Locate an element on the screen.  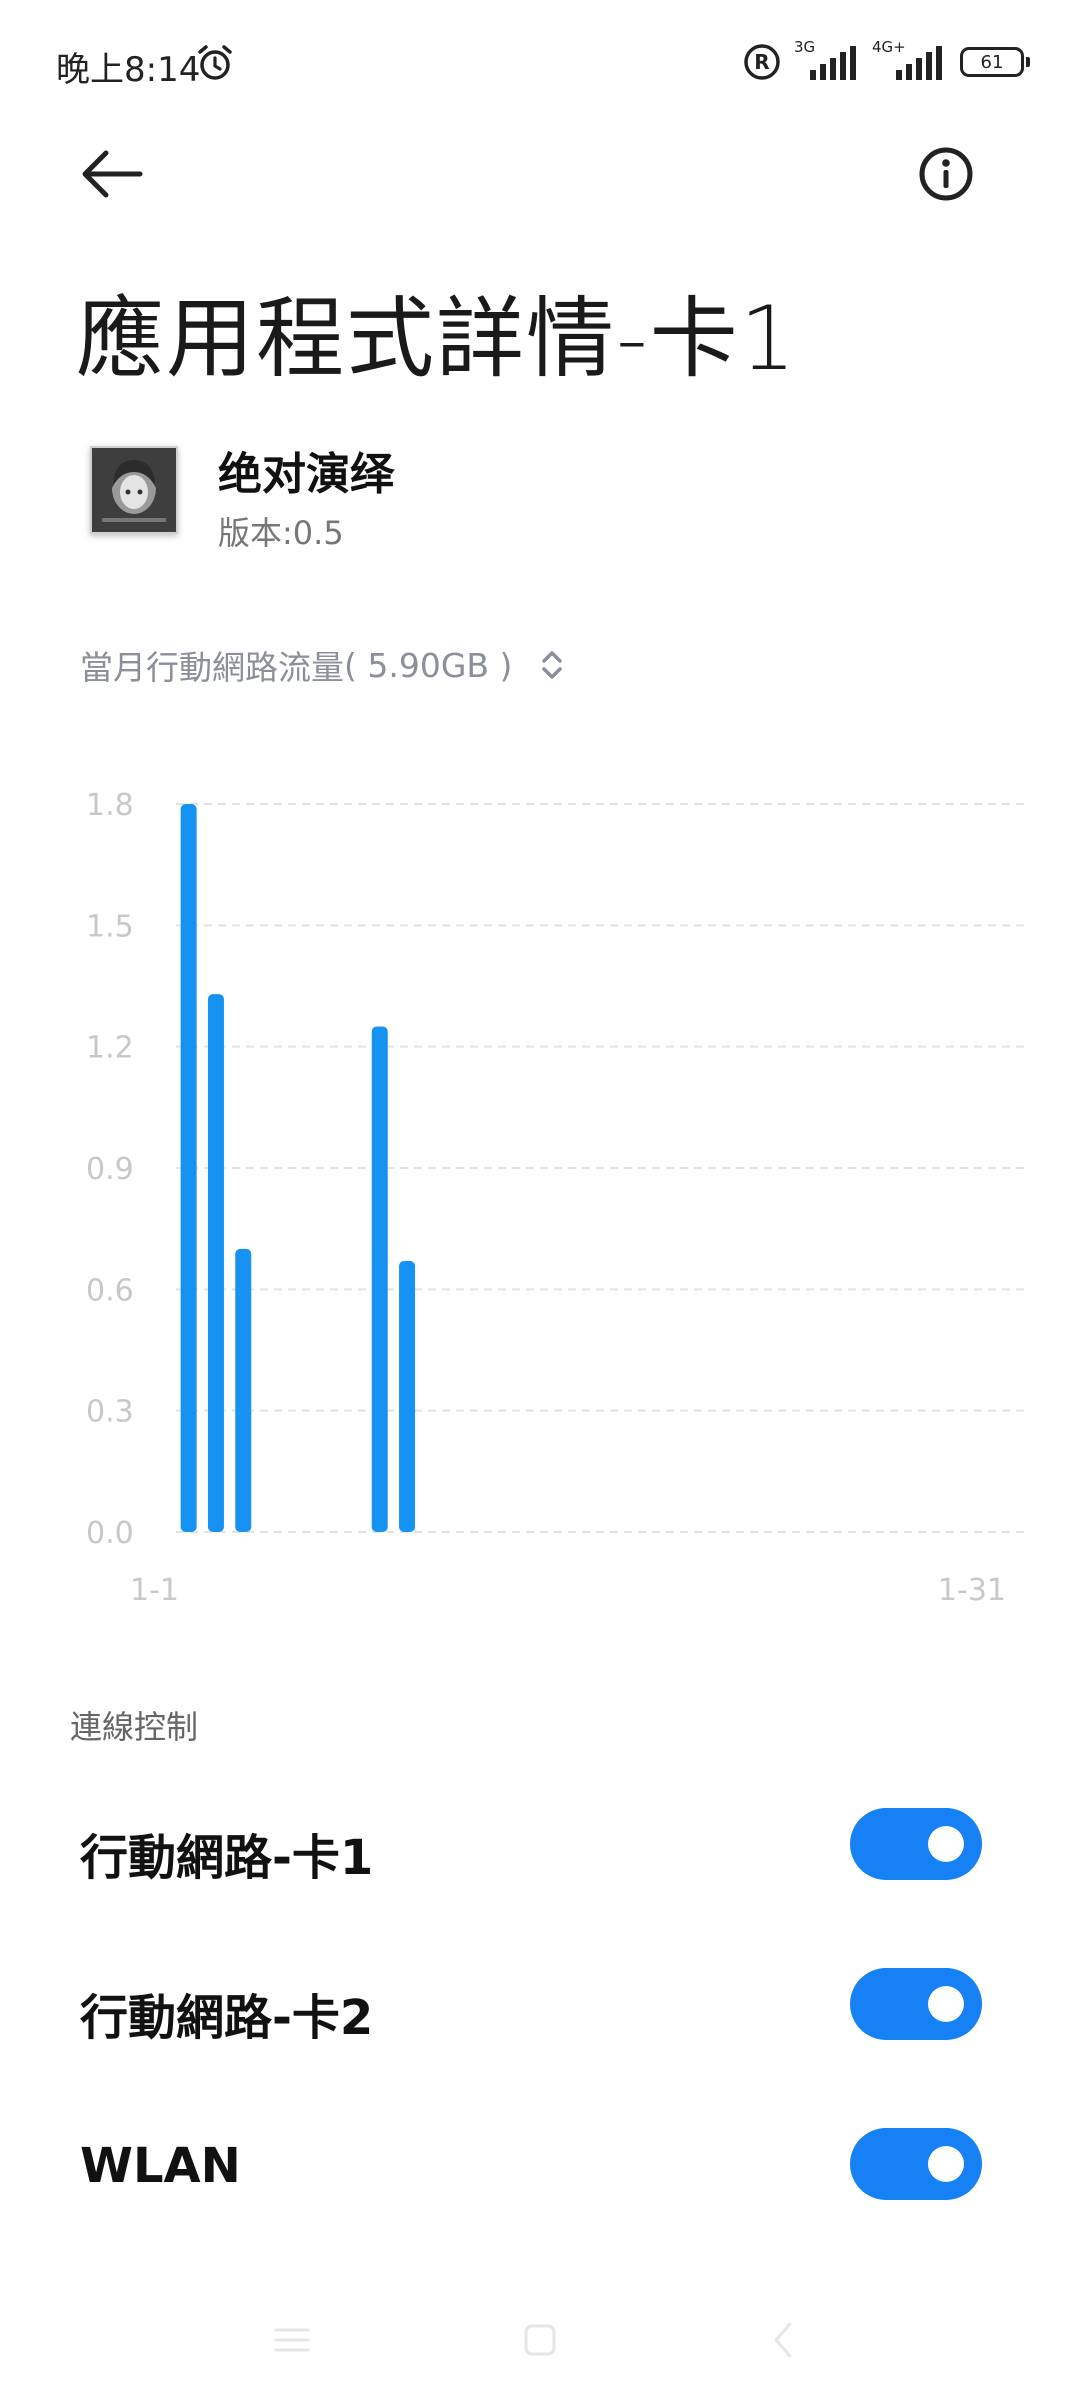
registered-icon: R is located at coordinates (762, 62).